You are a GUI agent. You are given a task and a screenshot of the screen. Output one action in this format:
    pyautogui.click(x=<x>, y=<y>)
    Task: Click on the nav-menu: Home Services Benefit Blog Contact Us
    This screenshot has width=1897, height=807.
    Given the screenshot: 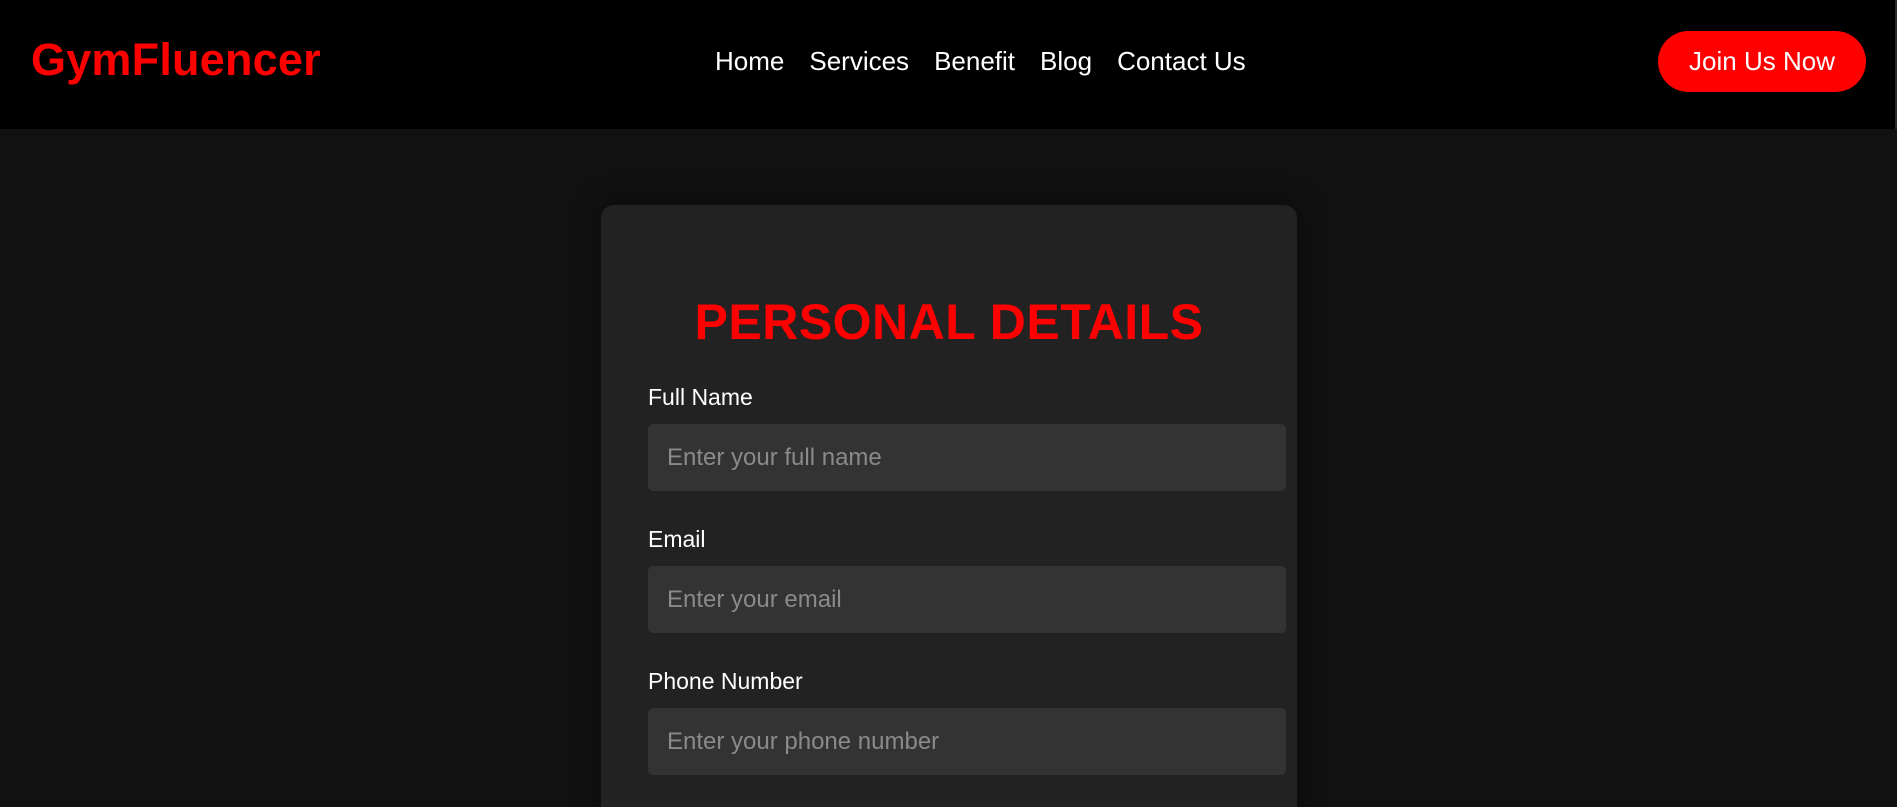 What is the action you would take?
    pyautogui.click(x=980, y=61)
    